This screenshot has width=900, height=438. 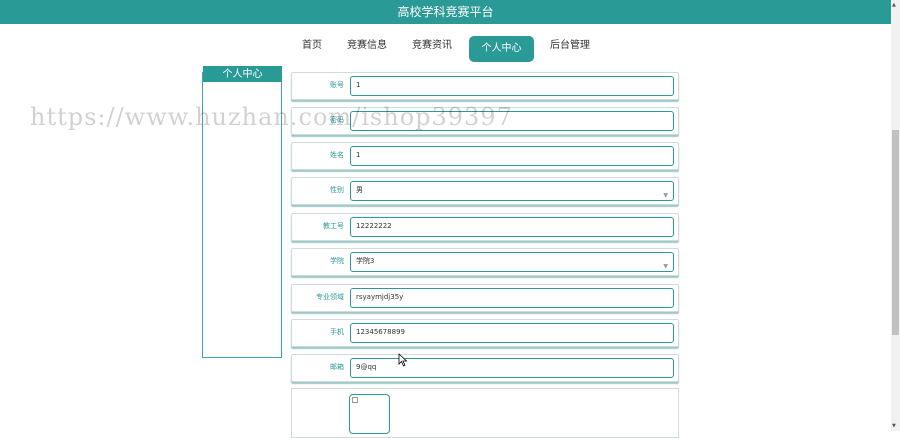 I want to click on scroll-down-icon: ▼, so click(x=894, y=426).